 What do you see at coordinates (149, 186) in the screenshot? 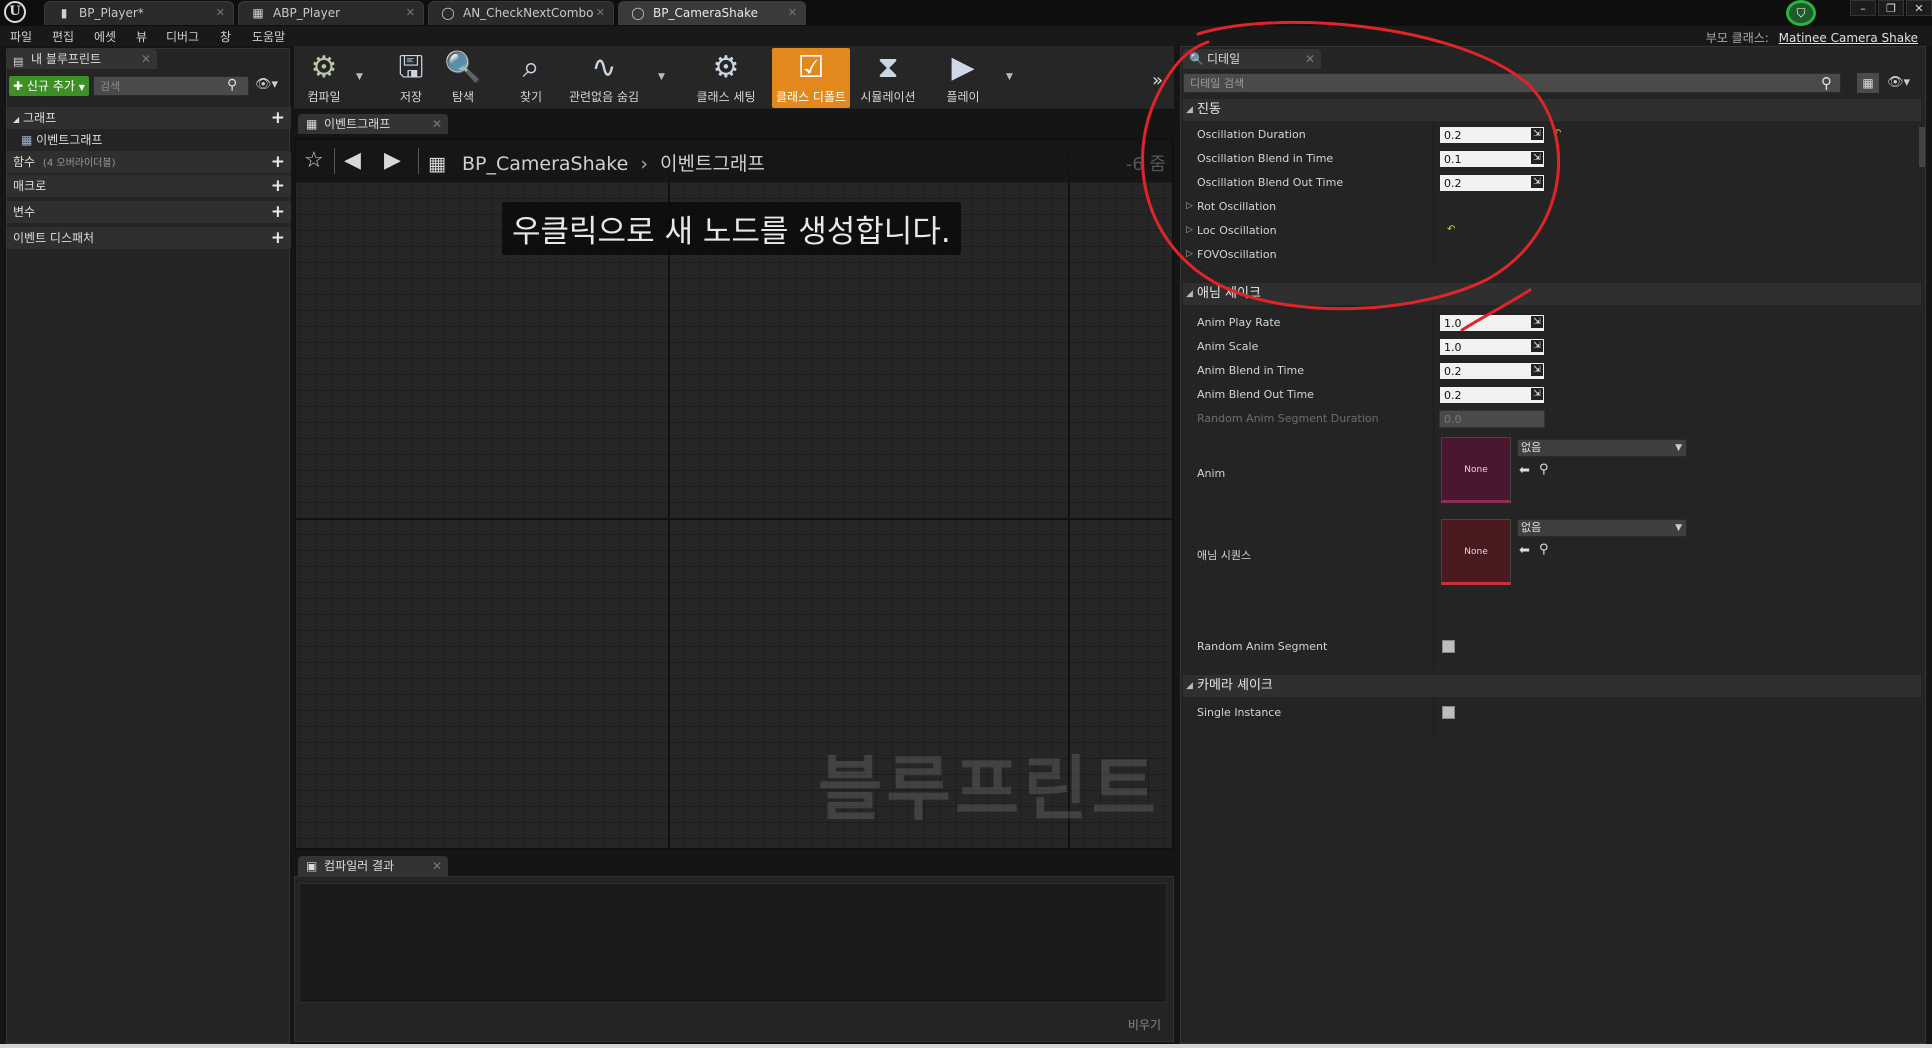
I see `section-macros: 매크로 +` at bounding box center [149, 186].